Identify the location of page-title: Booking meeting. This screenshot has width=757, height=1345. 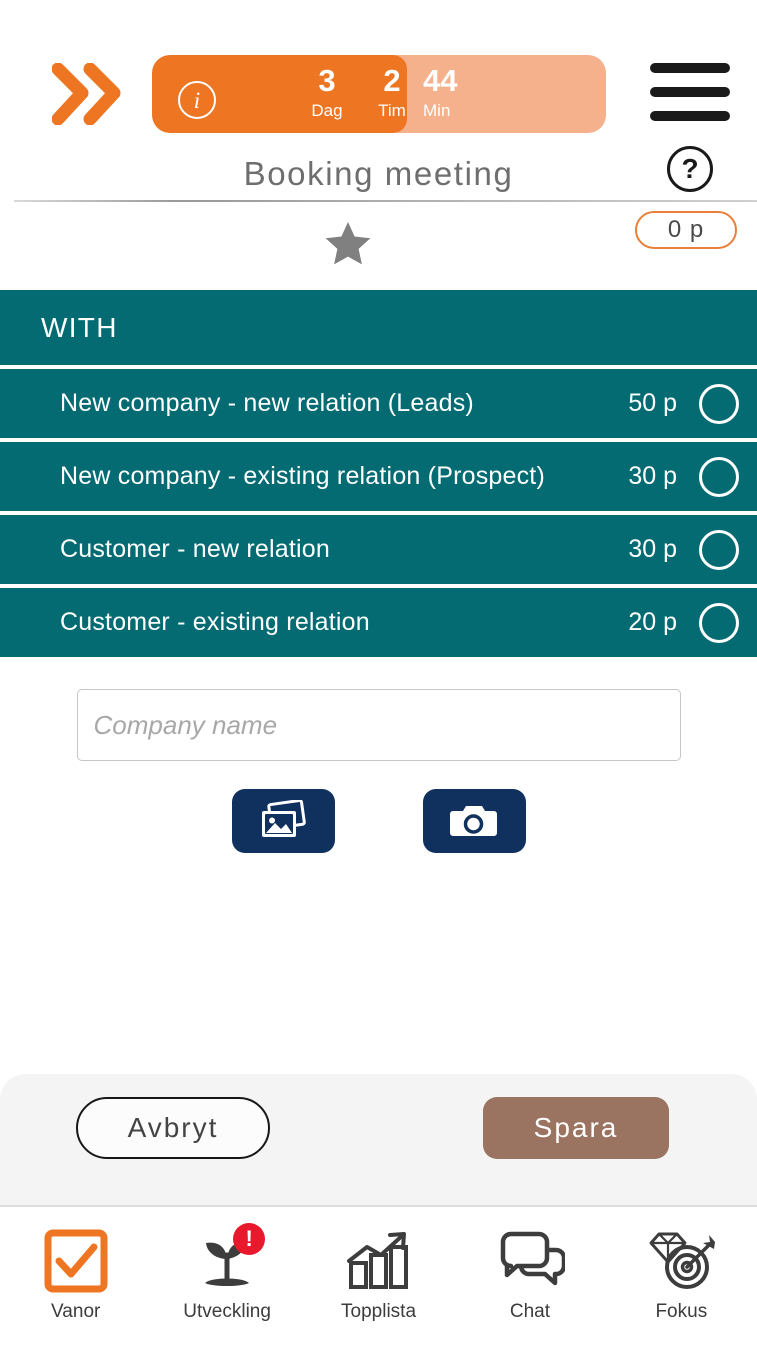
(378, 173).